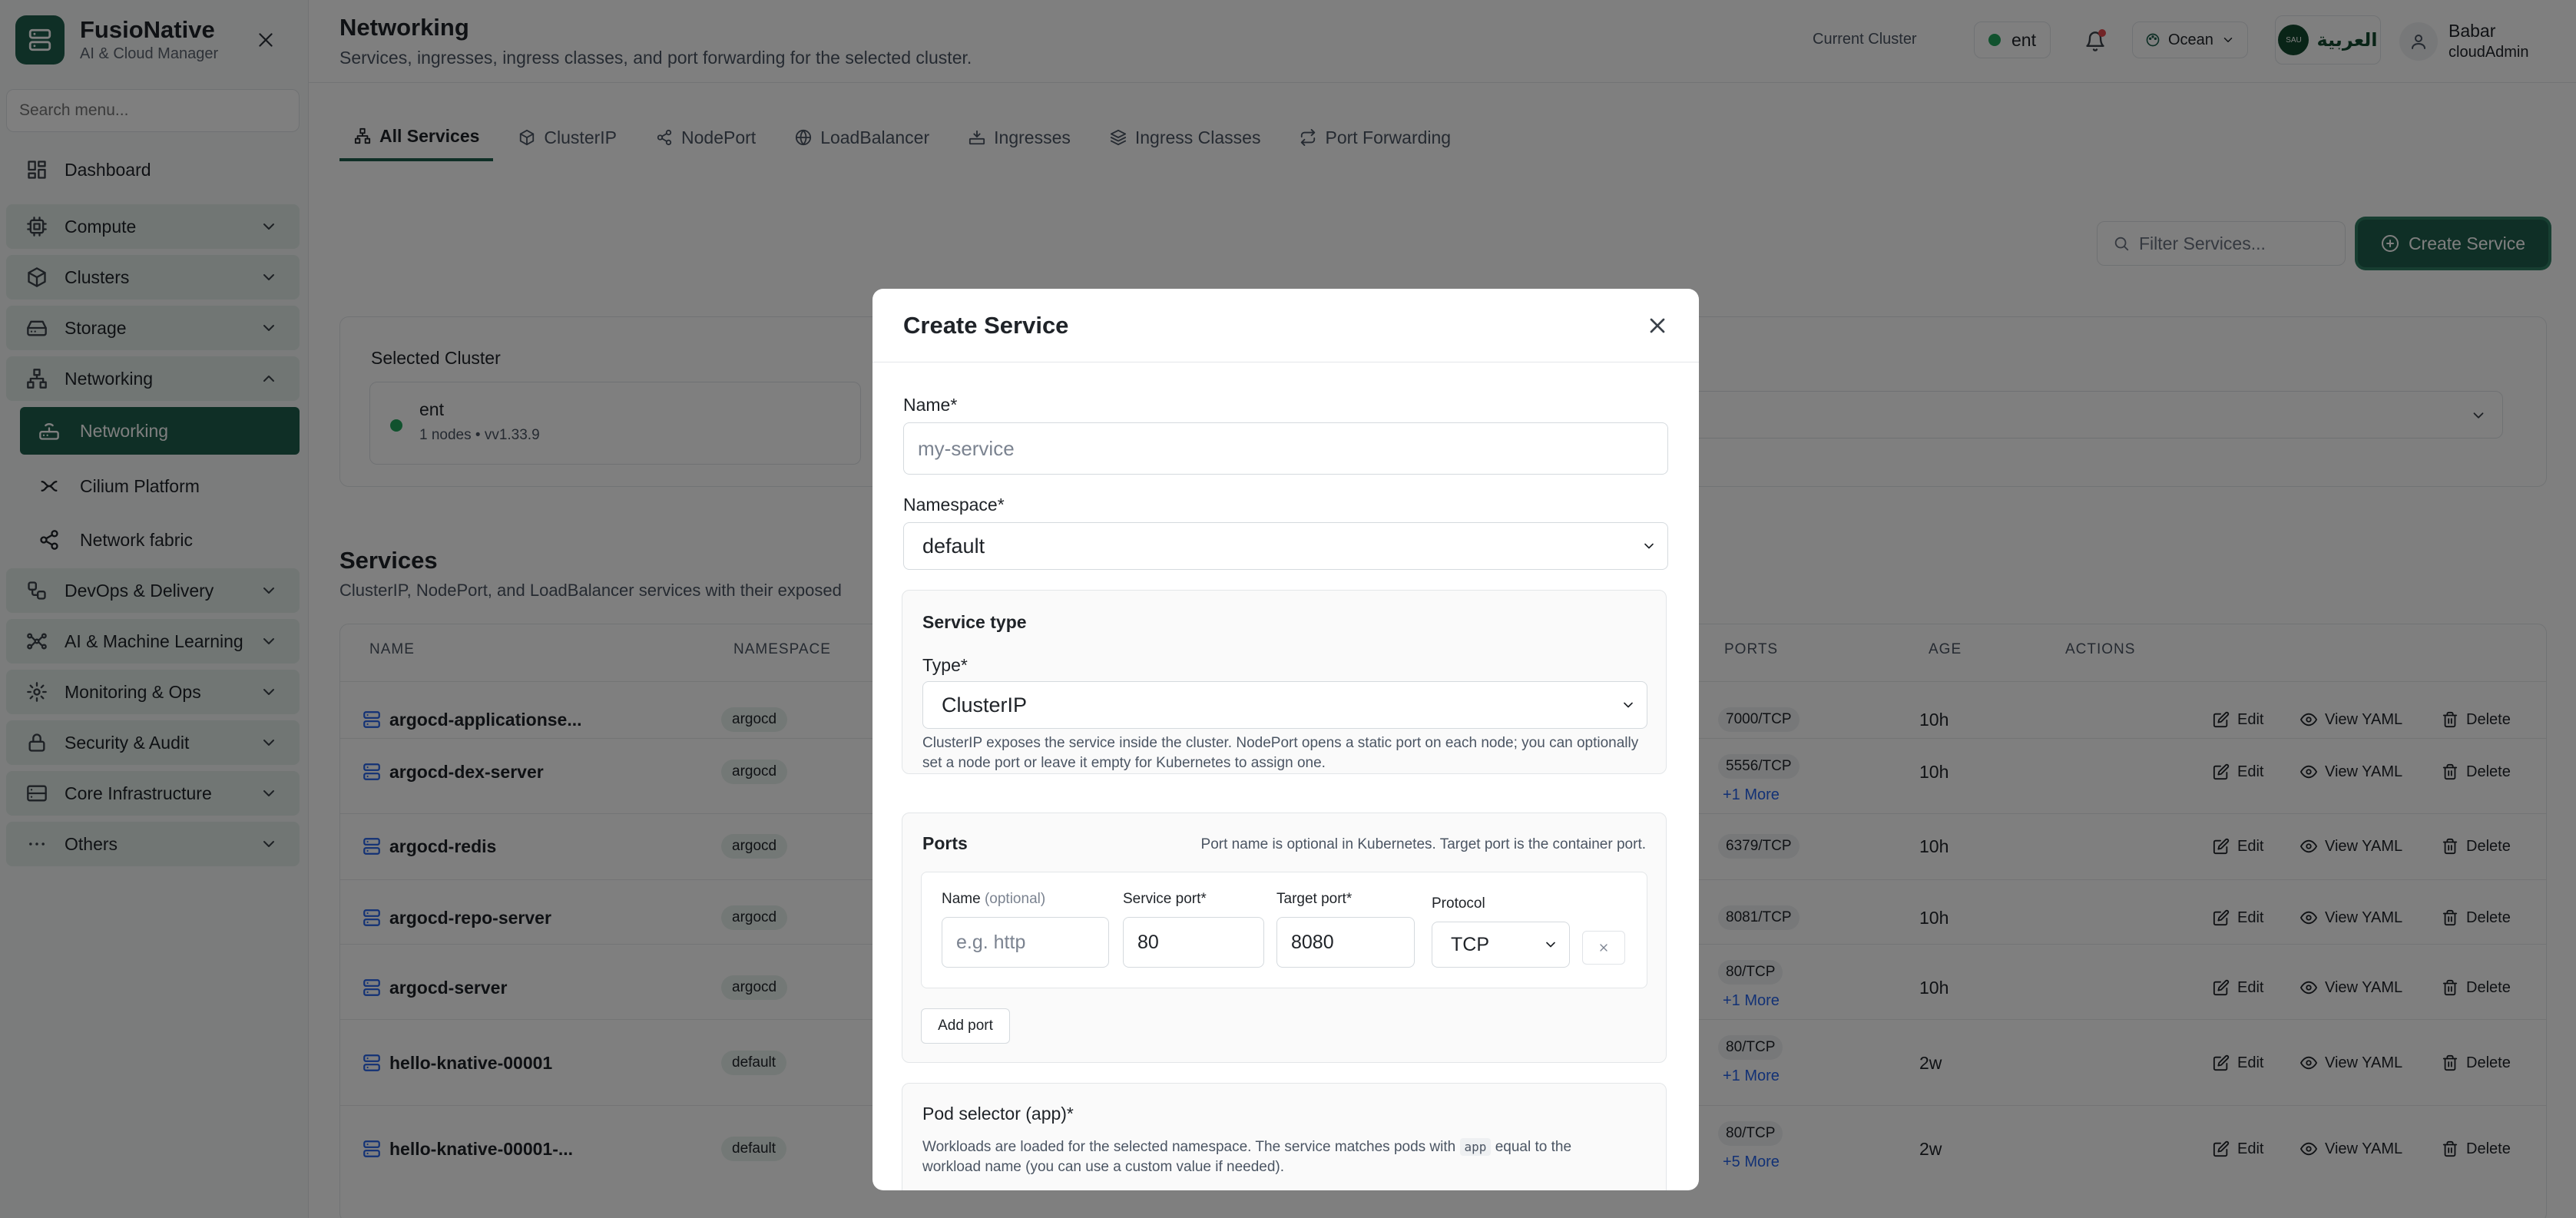 This screenshot has width=2576, height=1218. Describe the element at coordinates (1165, 899) in the screenshot. I see `service-port-label: Service port*` at that location.